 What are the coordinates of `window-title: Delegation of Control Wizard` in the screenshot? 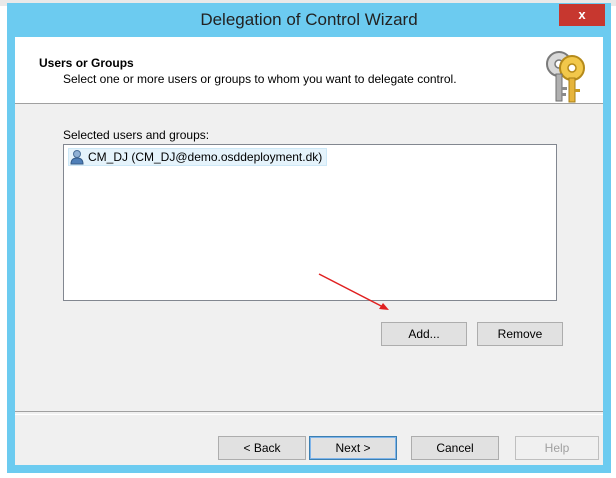 It's located at (309, 19).